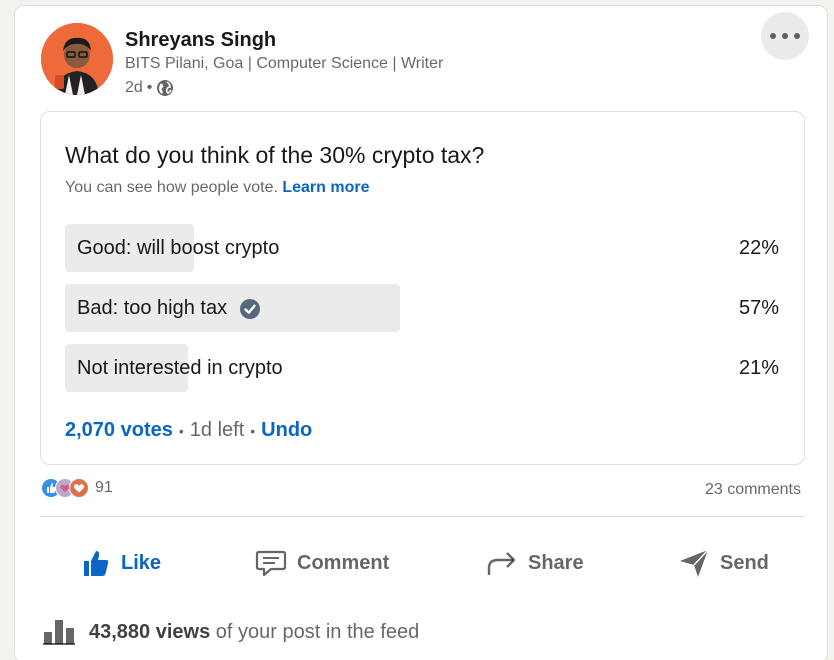 The image size is (834, 660). I want to click on more-options-button, so click(785, 36).